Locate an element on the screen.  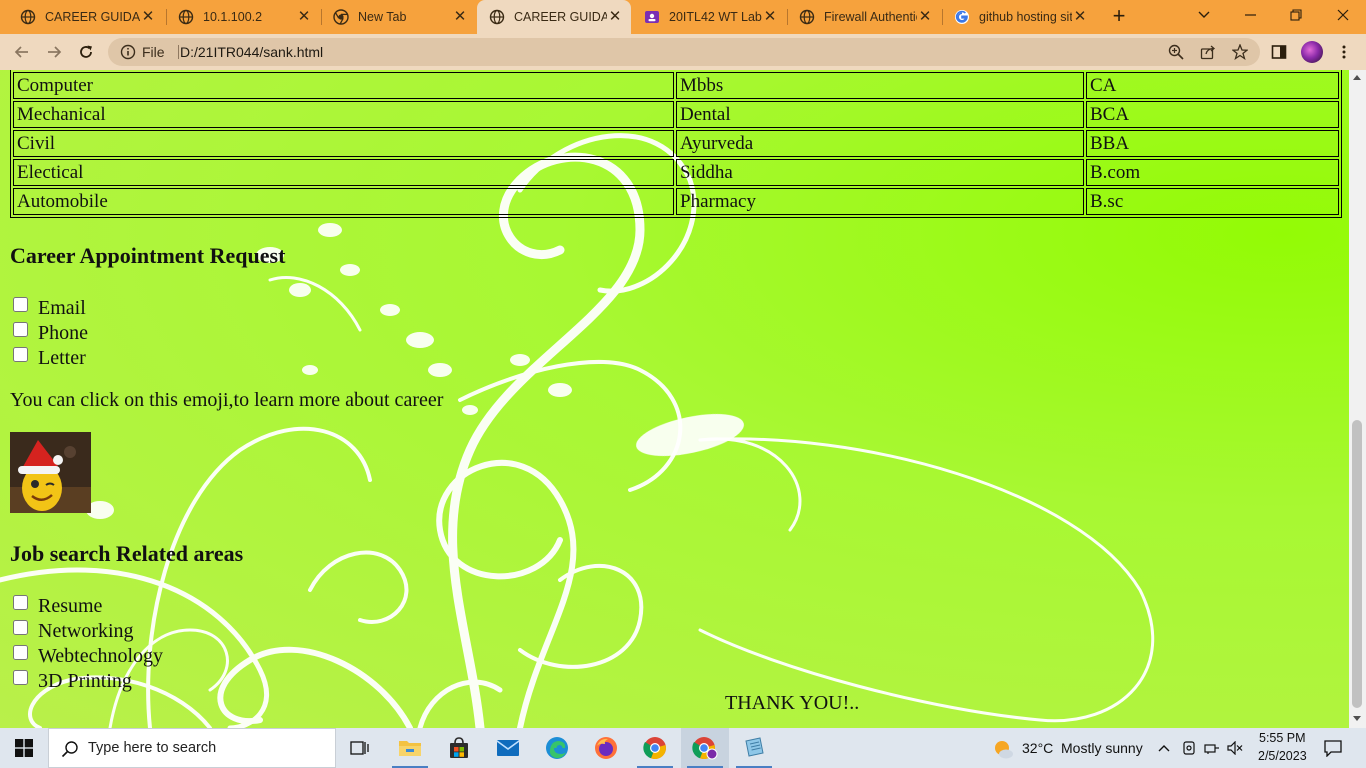
chrome-profile-icon is located at coordinates (705, 748).